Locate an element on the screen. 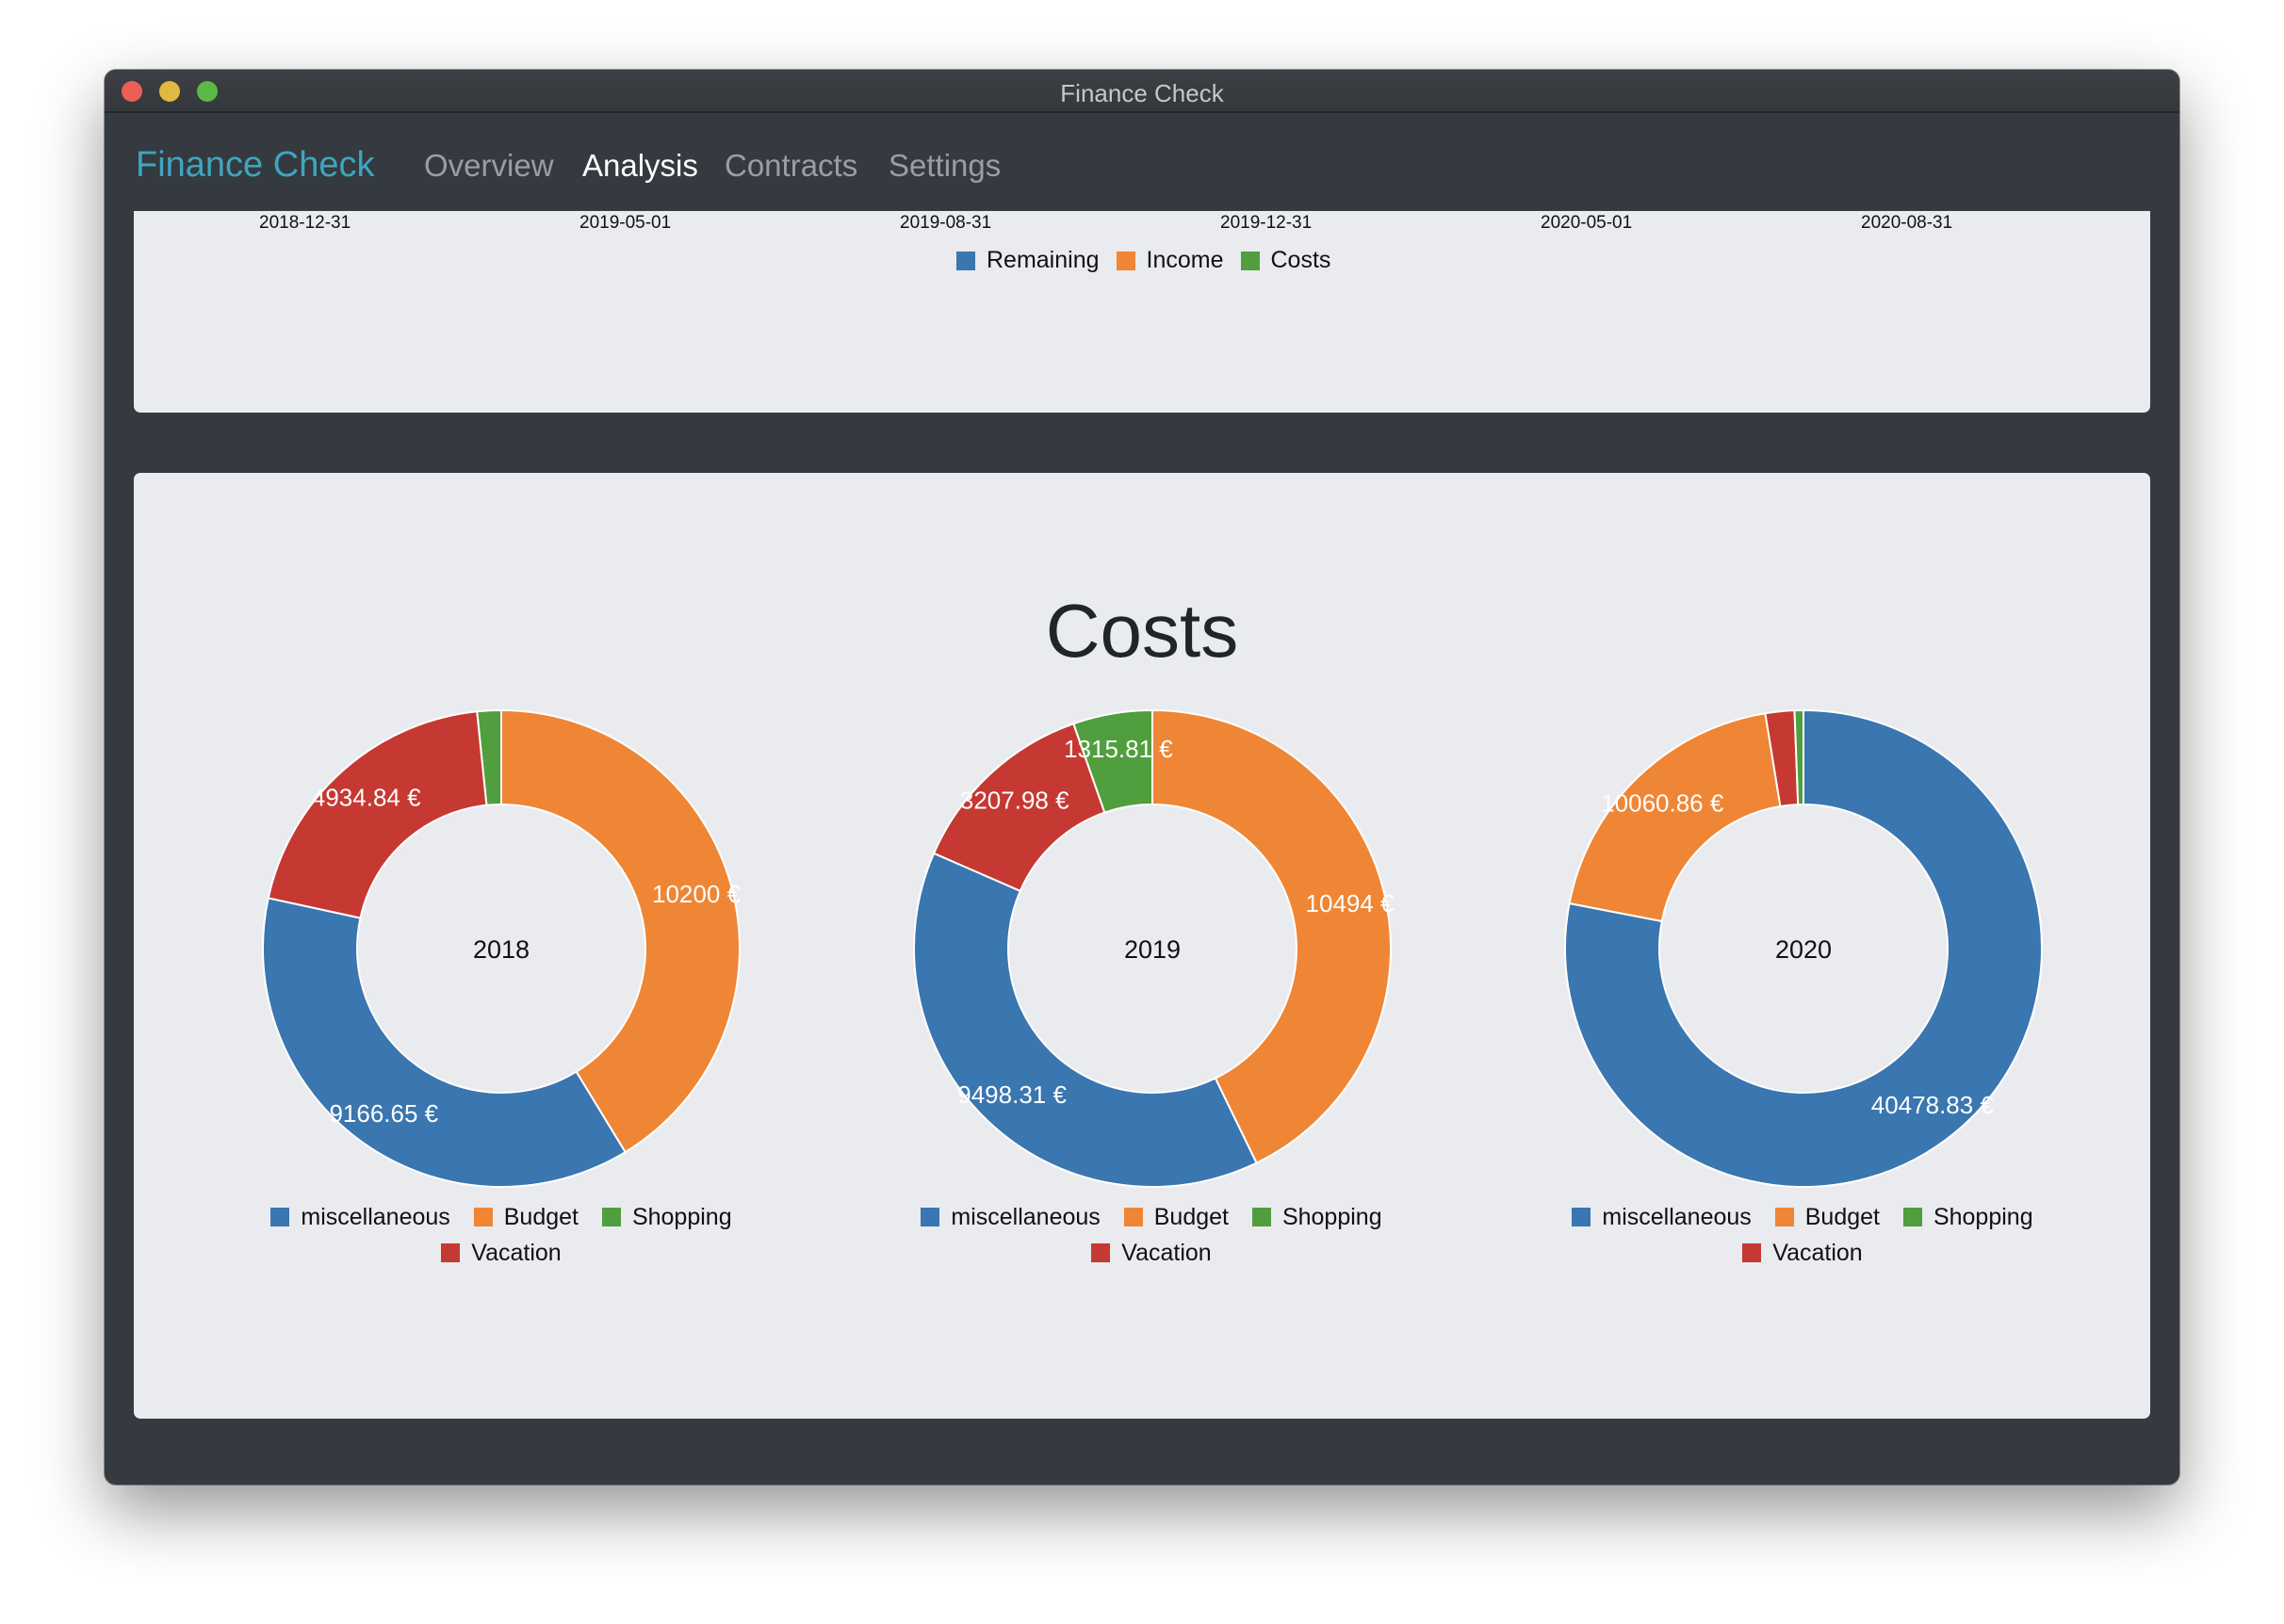 Image resolution: width=2284 pixels, height=1624 pixels. donut-data-label: 9498.31 € is located at coordinates (1012, 1094).